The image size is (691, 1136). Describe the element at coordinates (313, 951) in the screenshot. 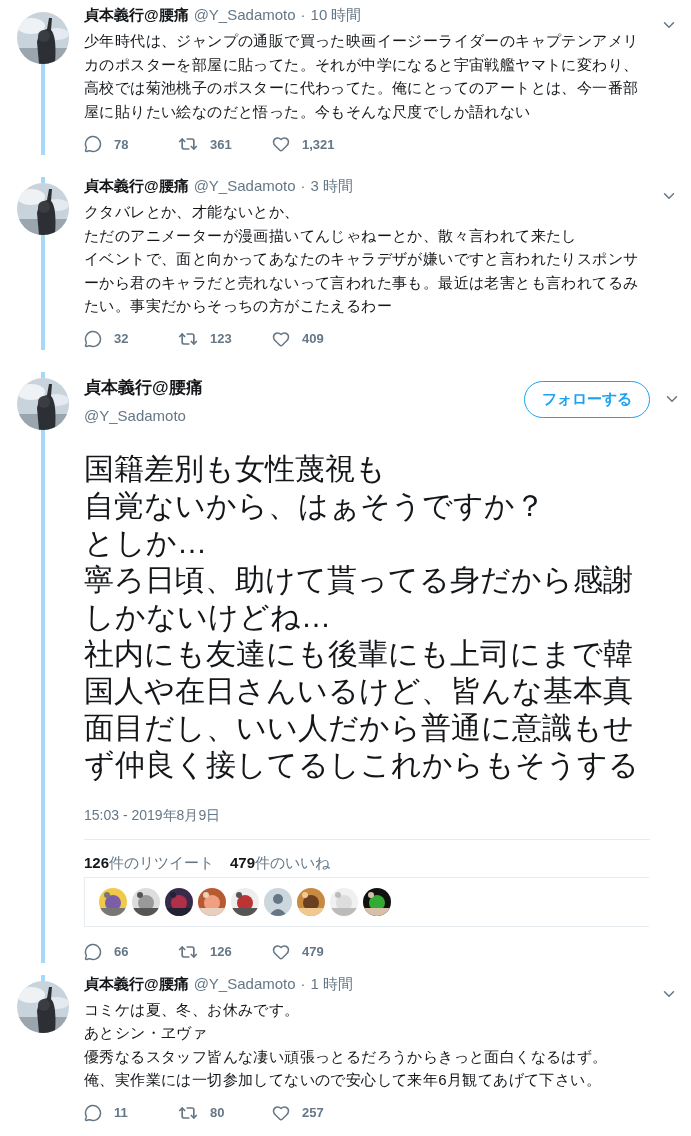

I see `like-count: 479` at that location.